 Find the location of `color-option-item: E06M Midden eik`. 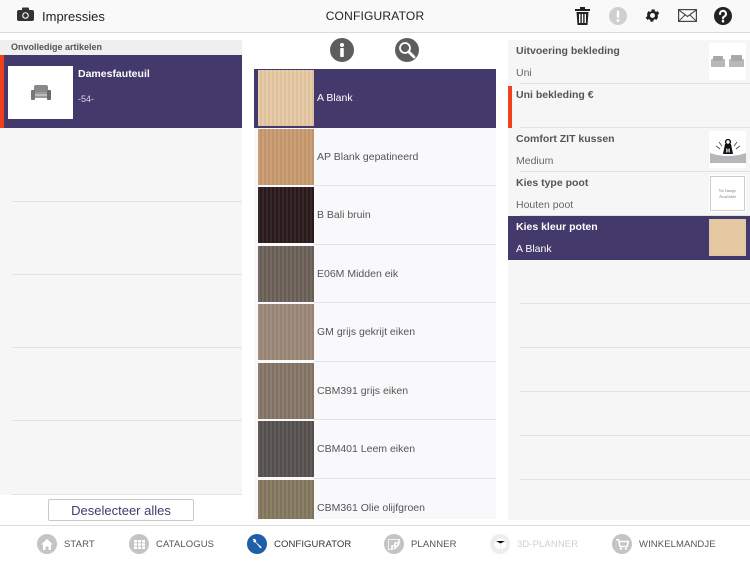

color-option-item: E06M Midden eik is located at coordinates (375, 274).